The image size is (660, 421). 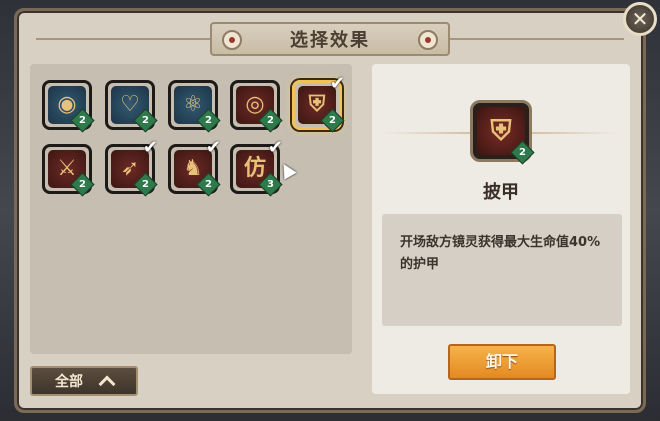 I want to click on unequip-button: 卸下, so click(x=502, y=362).